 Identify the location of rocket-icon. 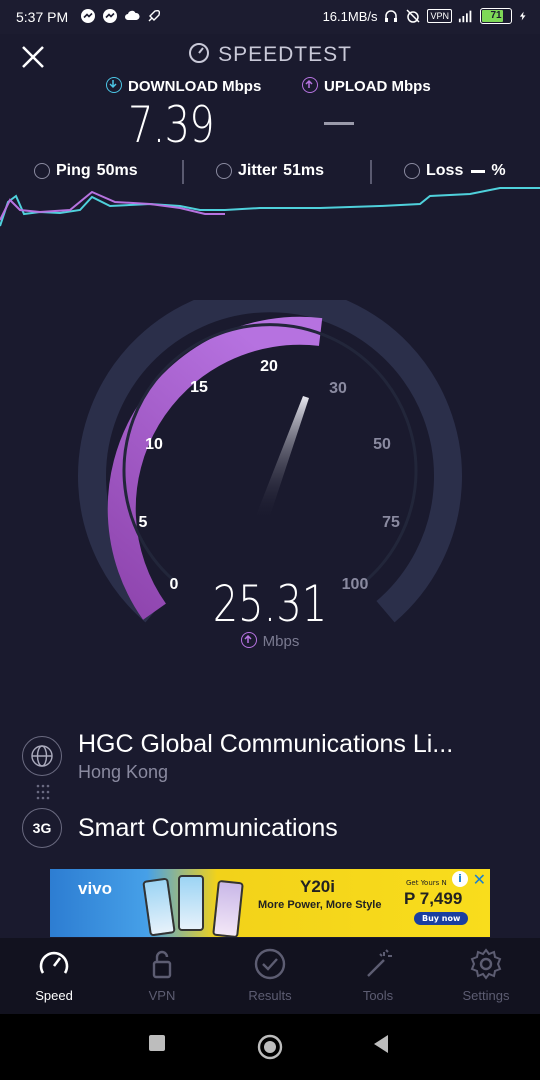
(154, 15).